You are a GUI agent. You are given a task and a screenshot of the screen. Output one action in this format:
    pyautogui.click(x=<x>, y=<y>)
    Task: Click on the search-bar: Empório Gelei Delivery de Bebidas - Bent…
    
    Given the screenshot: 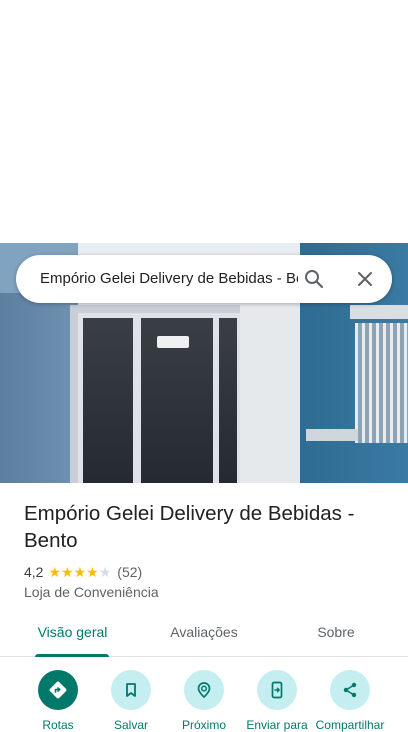 What is the action you would take?
    pyautogui.click(x=204, y=279)
    